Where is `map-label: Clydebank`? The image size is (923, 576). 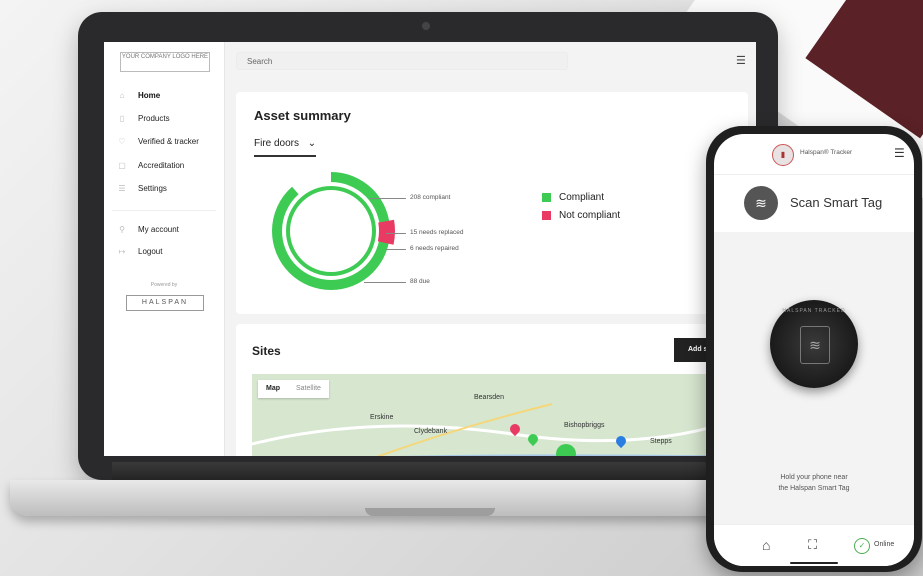
map-label: Clydebank is located at coordinates (431, 431).